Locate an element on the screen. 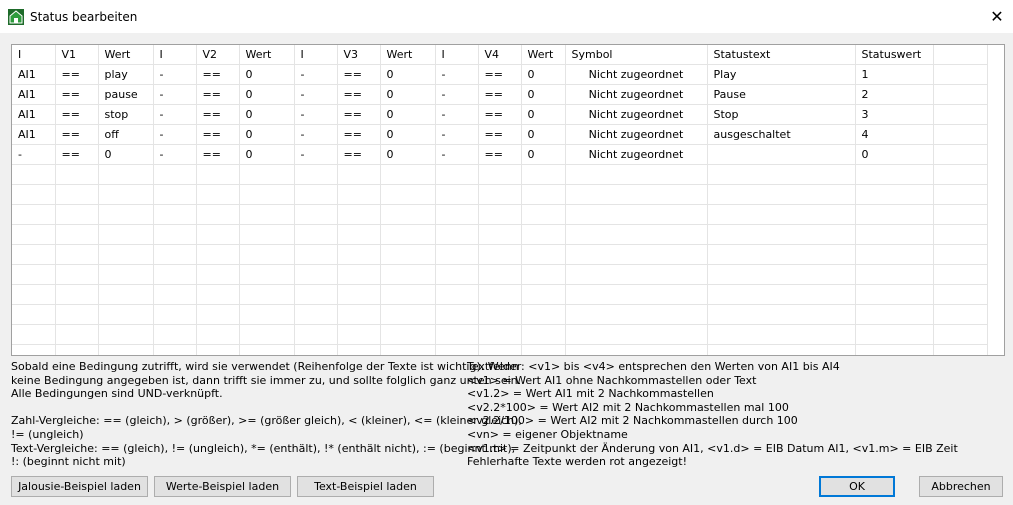  column-header: V2 is located at coordinates (218, 55).